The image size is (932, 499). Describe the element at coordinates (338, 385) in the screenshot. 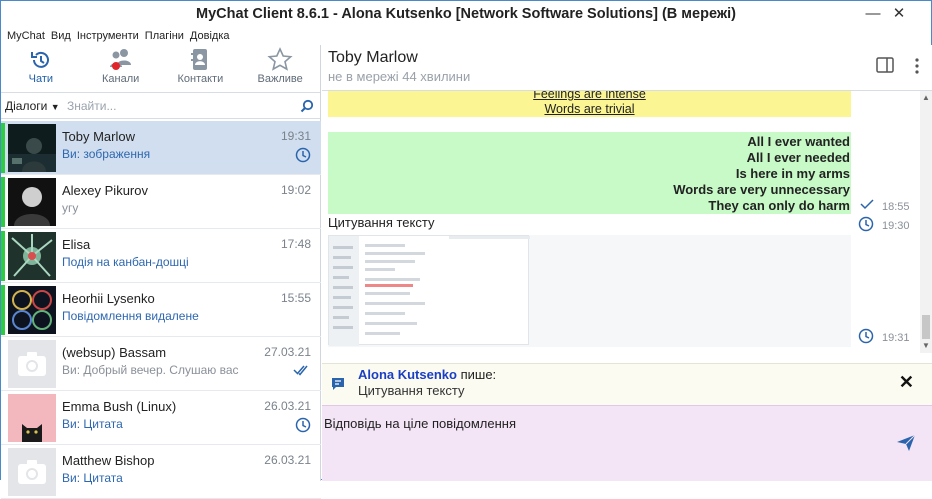

I see `message-icon` at that location.